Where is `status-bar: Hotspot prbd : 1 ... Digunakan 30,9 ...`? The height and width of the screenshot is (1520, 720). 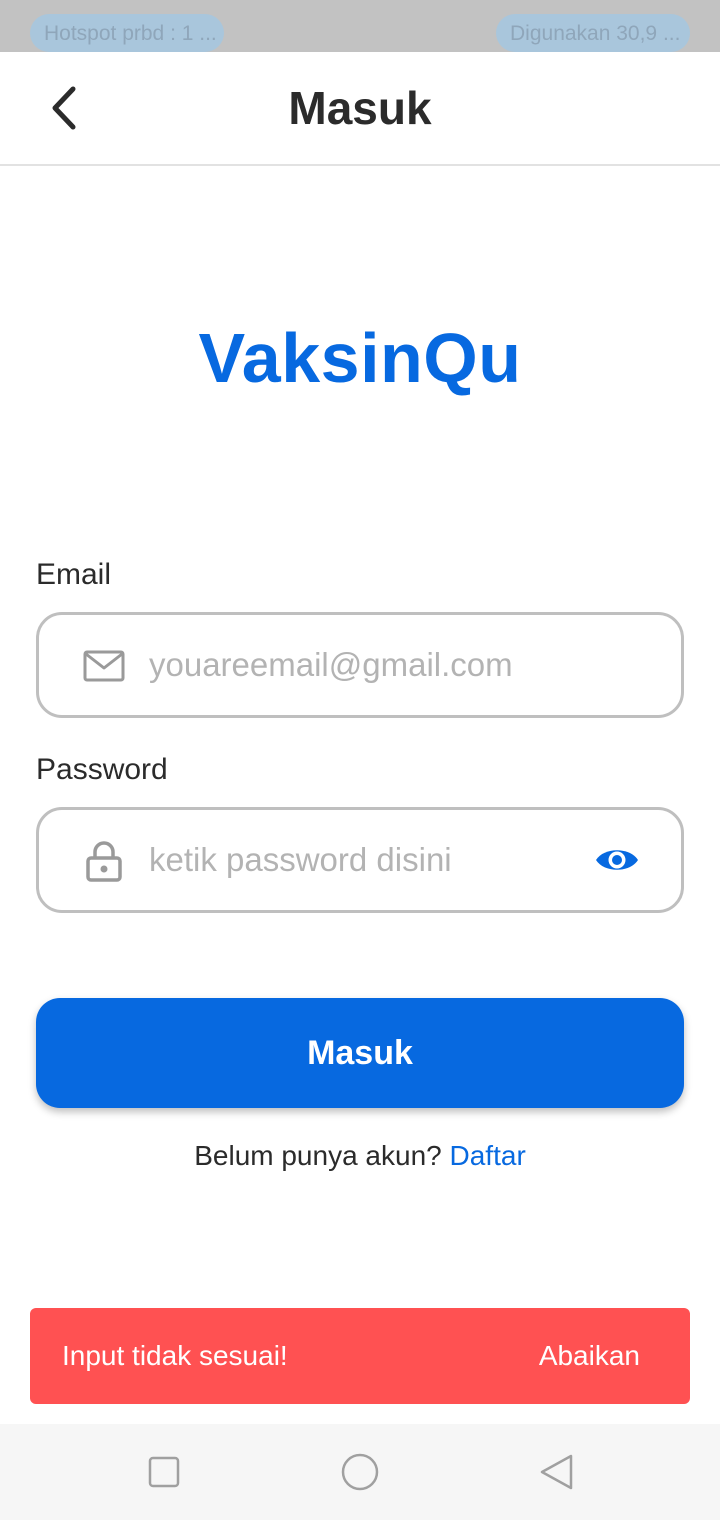 status-bar: Hotspot prbd : 1 ... Digunakan 30,9 ... is located at coordinates (360, 26).